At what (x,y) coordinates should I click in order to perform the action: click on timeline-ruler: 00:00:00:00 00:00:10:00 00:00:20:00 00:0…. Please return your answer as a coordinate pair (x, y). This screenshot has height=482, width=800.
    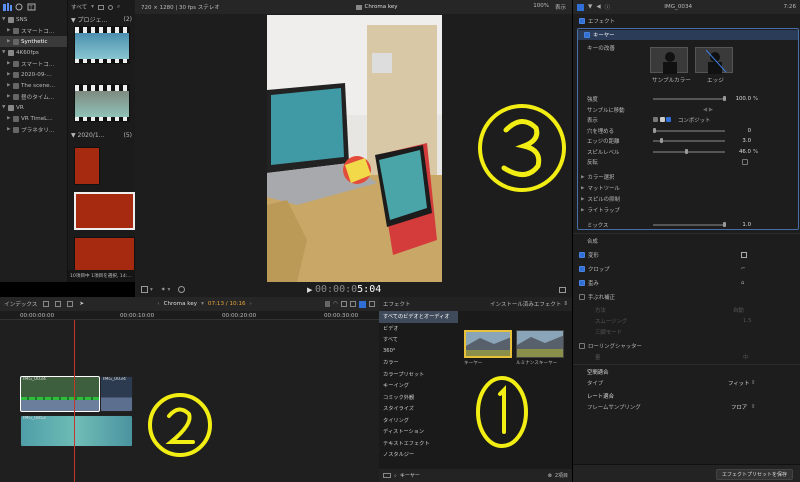
    Looking at the image, I should click on (189, 315).